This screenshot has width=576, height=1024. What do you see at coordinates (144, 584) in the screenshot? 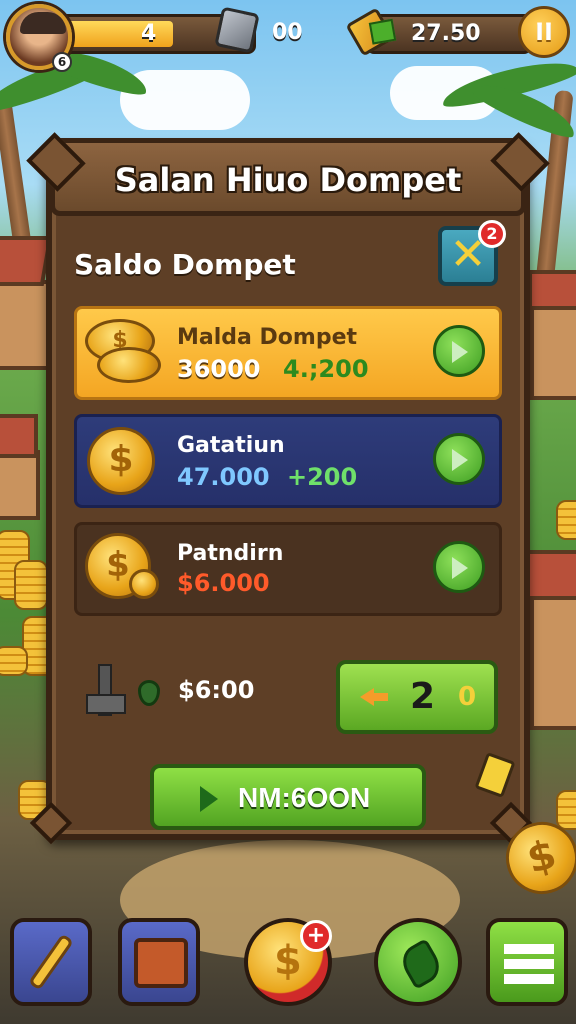
I see `coin-icon` at bounding box center [144, 584].